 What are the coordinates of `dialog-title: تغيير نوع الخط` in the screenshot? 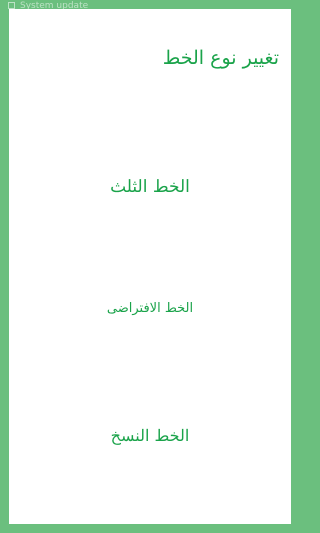 It's located at (220, 58).